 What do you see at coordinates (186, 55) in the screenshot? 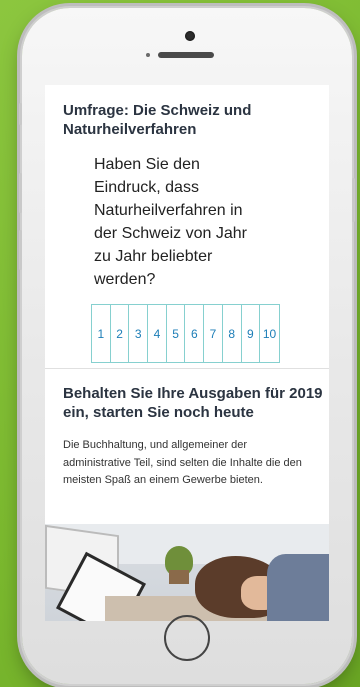
I see `earpiece-speaker` at bounding box center [186, 55].